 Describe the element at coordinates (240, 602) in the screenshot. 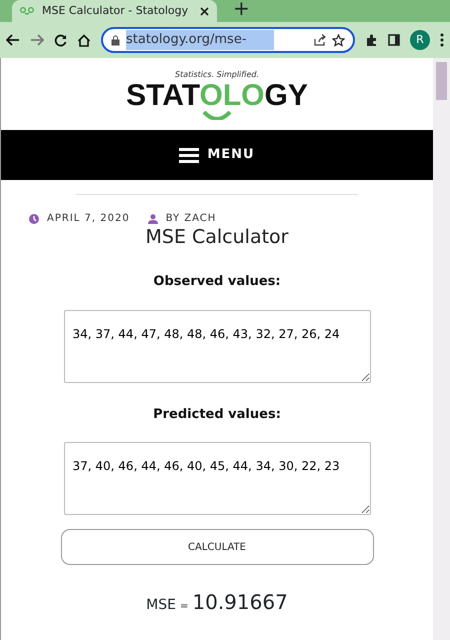

I see `result-value: 10.91667` at that location.